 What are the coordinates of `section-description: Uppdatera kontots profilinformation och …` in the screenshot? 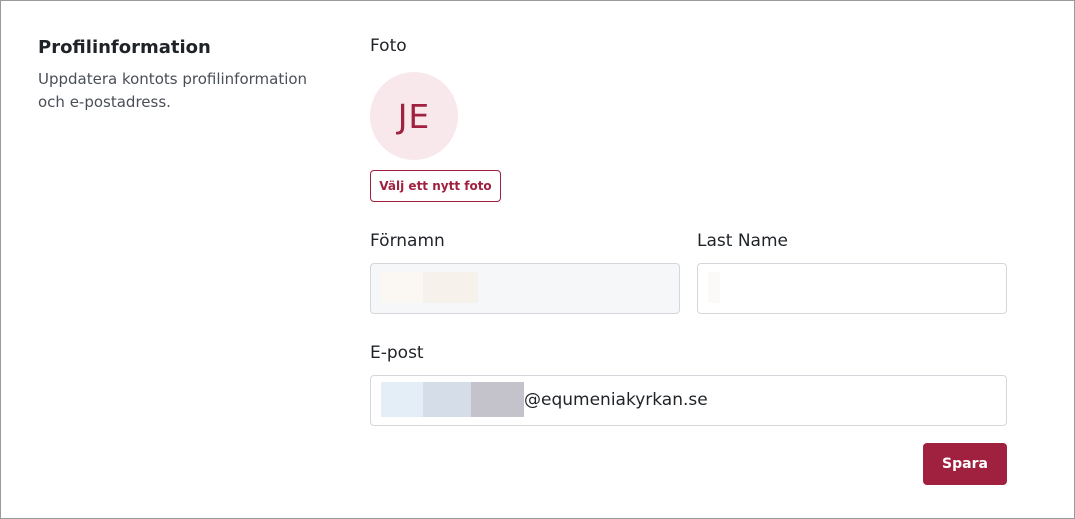 It's located at (173, 90).